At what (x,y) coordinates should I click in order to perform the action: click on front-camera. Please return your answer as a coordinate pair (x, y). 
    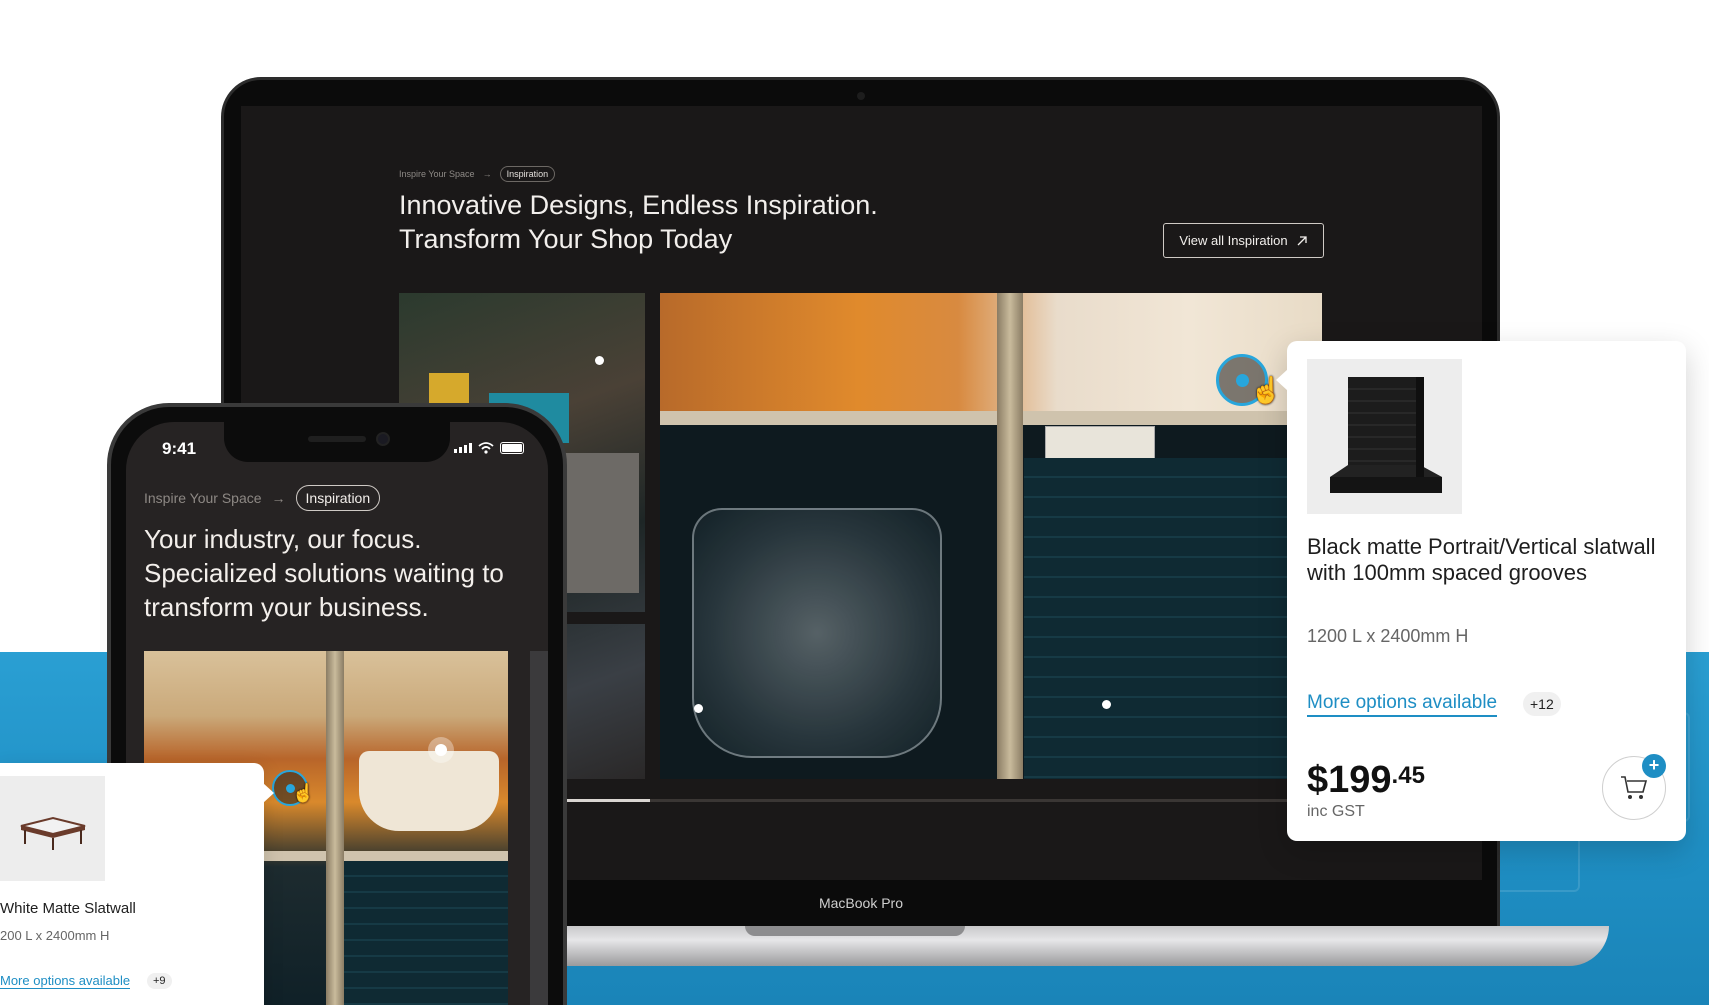
    Looking at the image, I should click on (383, 439).